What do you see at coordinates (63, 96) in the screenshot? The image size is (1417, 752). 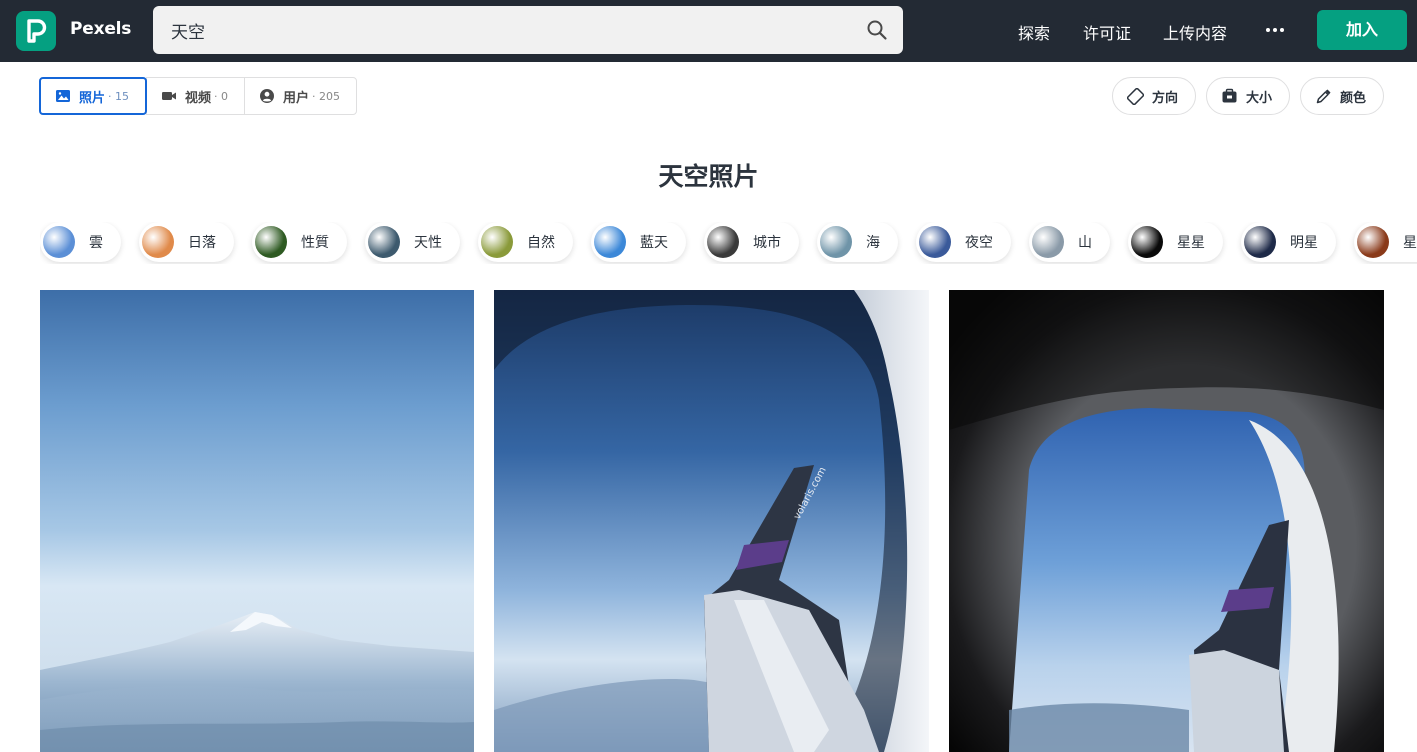 I see `image-icon` at bounding box center [63, 96].